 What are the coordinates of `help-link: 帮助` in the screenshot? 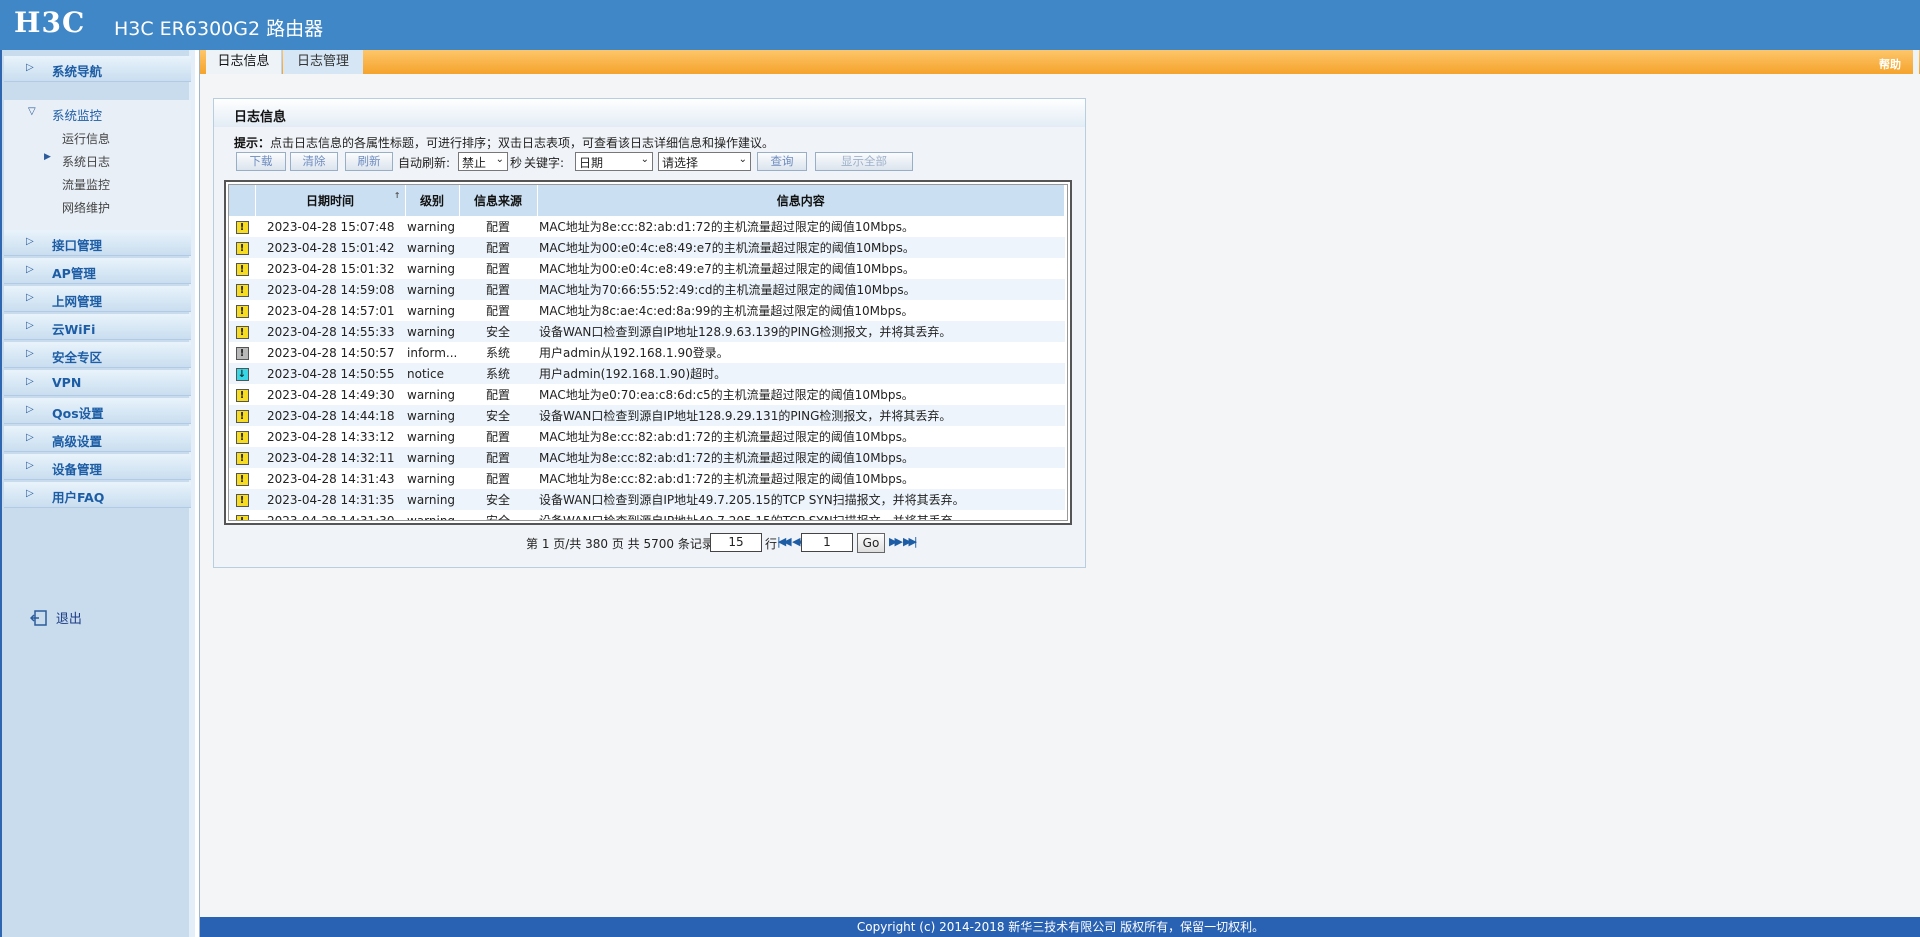 It's located at (1890, 64).